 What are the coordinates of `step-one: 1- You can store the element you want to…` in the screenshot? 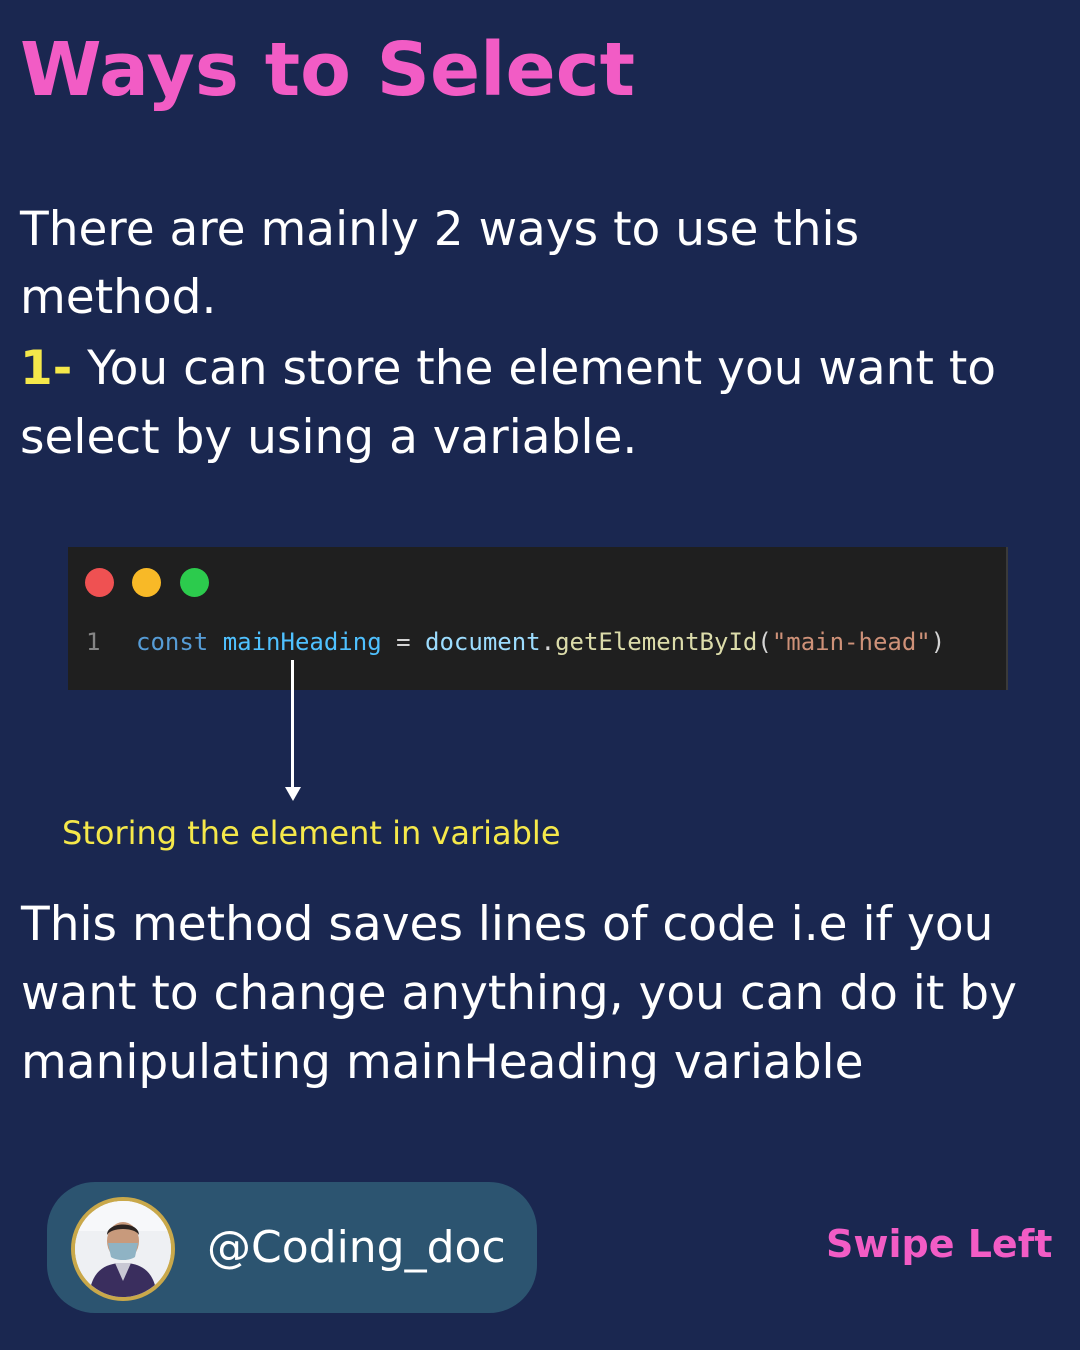 It's located at (540, 403).